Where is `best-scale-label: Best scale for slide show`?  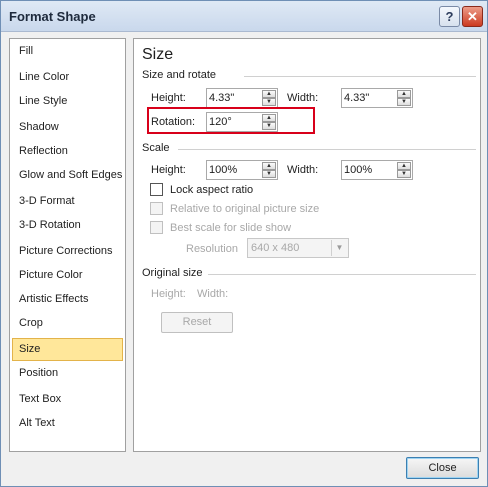
best-scale-label: Best scale for slide show is located at coordinates (231, 228).